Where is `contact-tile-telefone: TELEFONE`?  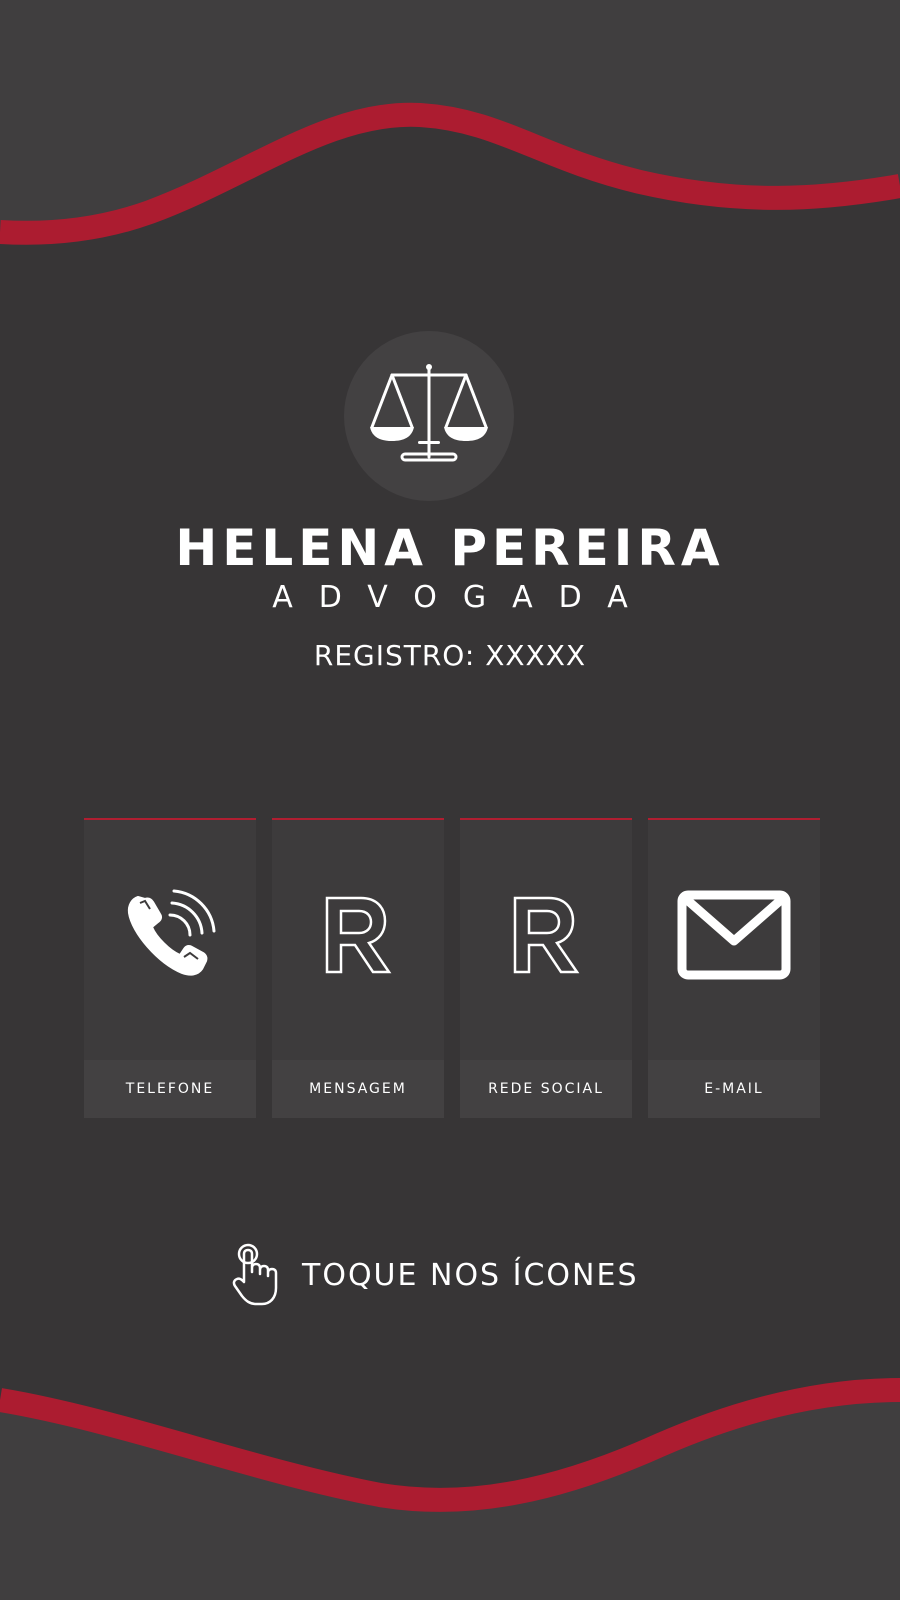 contact-tile-telefone: TELEFONE is located at coordinates (170, 968).